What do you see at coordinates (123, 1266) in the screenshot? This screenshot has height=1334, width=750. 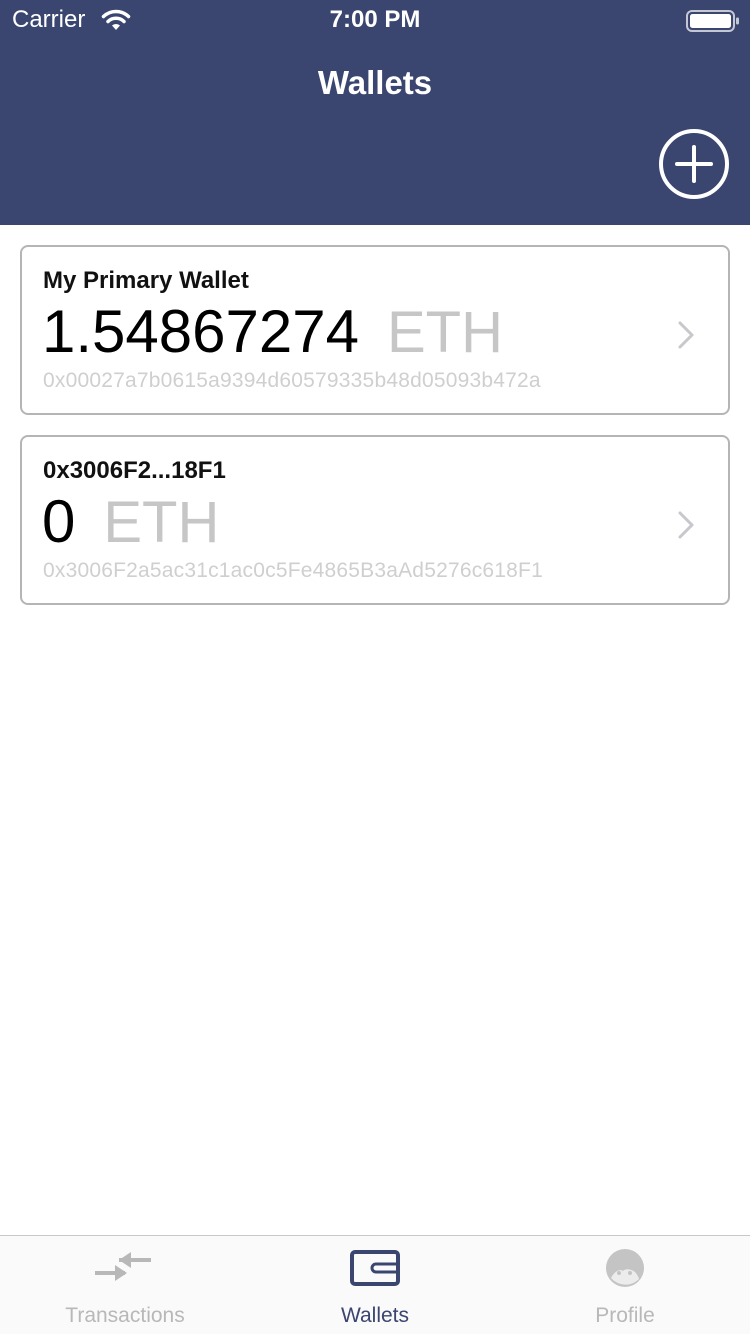 I see `transactions-icon` at bounding box center [123, 1266].